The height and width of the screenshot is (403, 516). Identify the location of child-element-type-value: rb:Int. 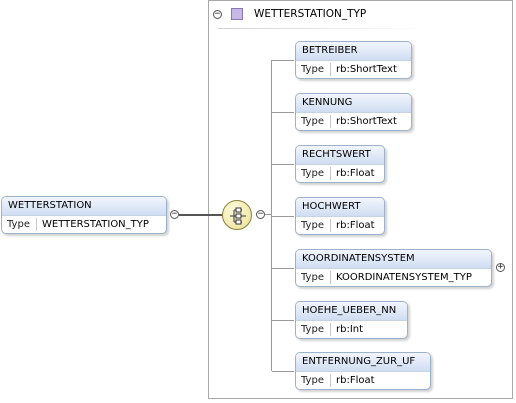
(350, 329).